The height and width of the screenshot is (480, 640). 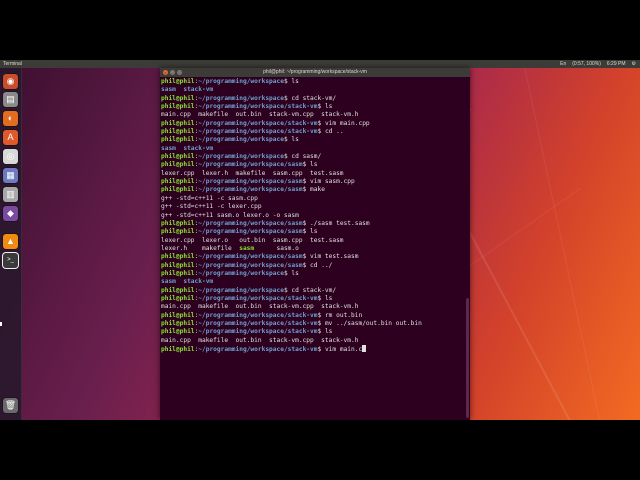 I want to click on output-line: lexer.h makefile sasm sasm.o, so click(x=312, y=249).